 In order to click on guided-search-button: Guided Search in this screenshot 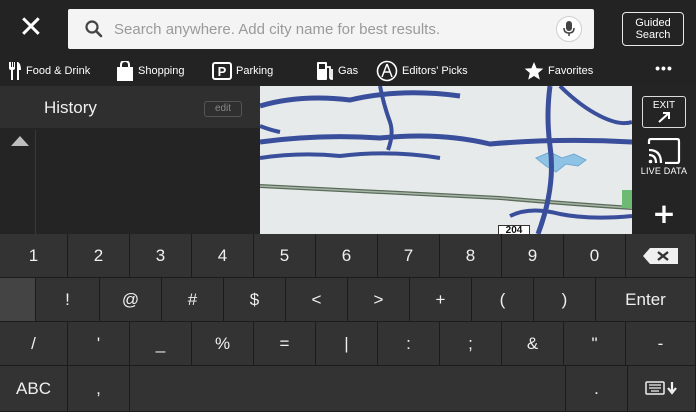, I will do `click(653, 29)`.